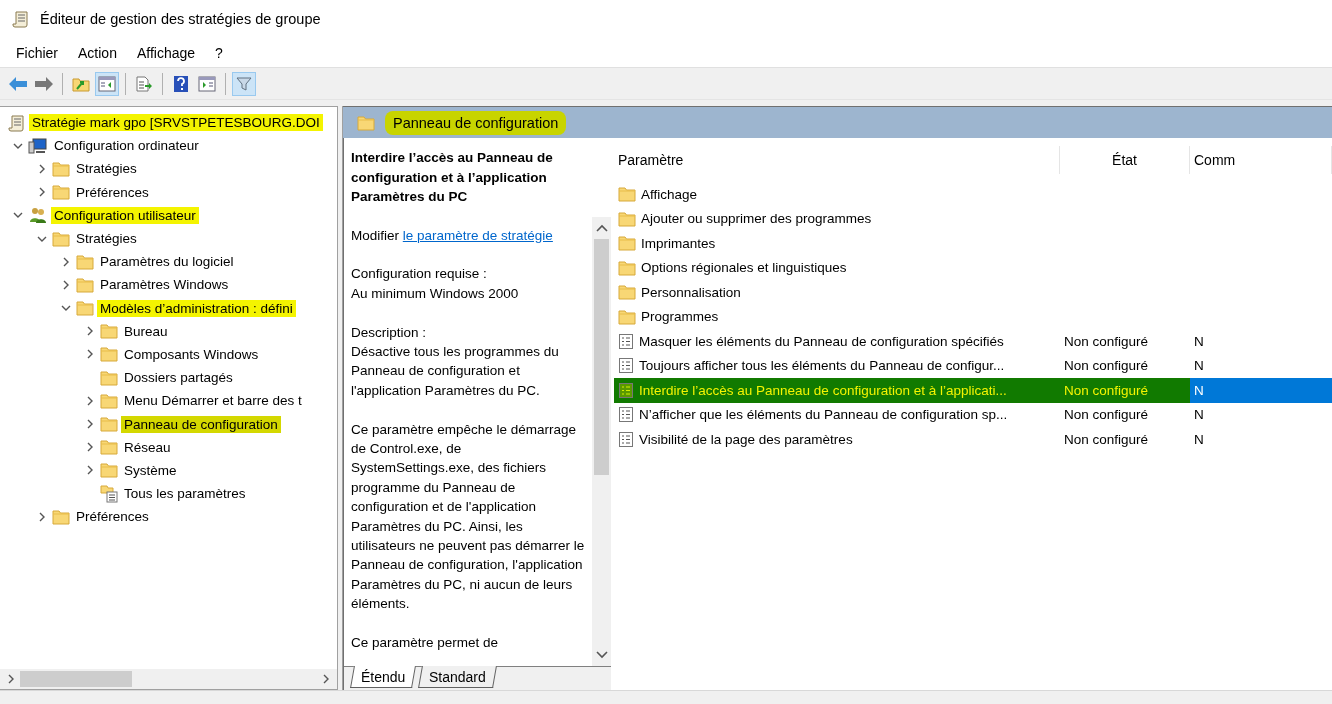  What do you see at coordinates (18, 83) in the screenshot?
I see `back-arrow-icon` at bounding box center [18, 83].